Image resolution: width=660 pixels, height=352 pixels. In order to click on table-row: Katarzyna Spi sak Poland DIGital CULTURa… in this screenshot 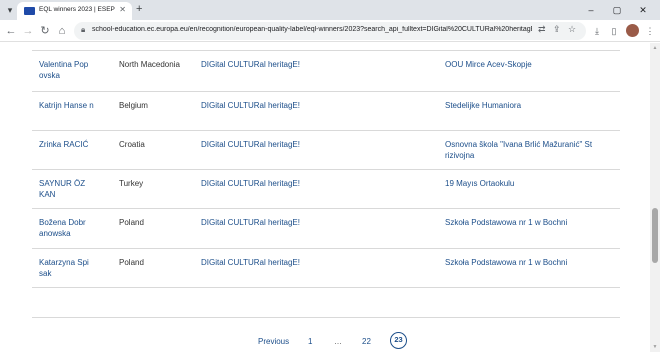, I will do `click(326, 269)`.